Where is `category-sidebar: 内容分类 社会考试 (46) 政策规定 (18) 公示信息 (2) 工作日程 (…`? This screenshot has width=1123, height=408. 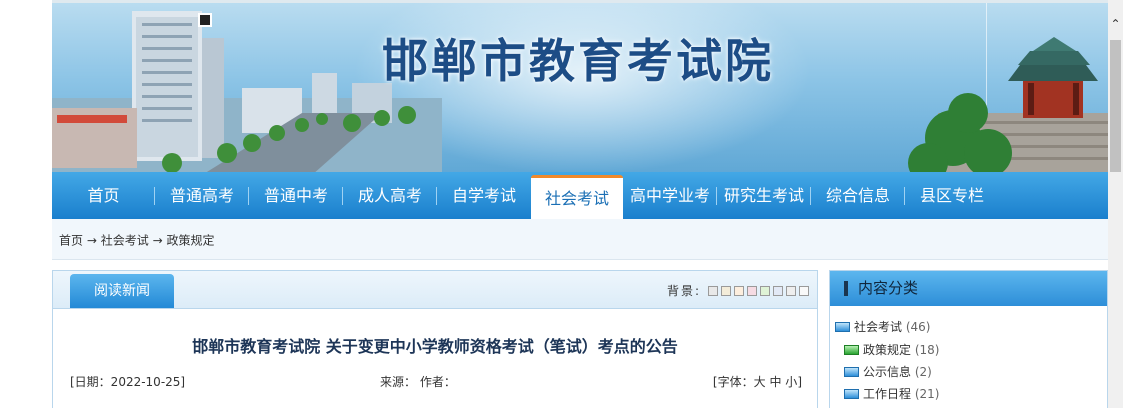 category-sidebar: 内容分类 社会考试 (46) 政策规定 (18) 公示信息 (2) 工作日程 (… is located at coordinates (968, 339).